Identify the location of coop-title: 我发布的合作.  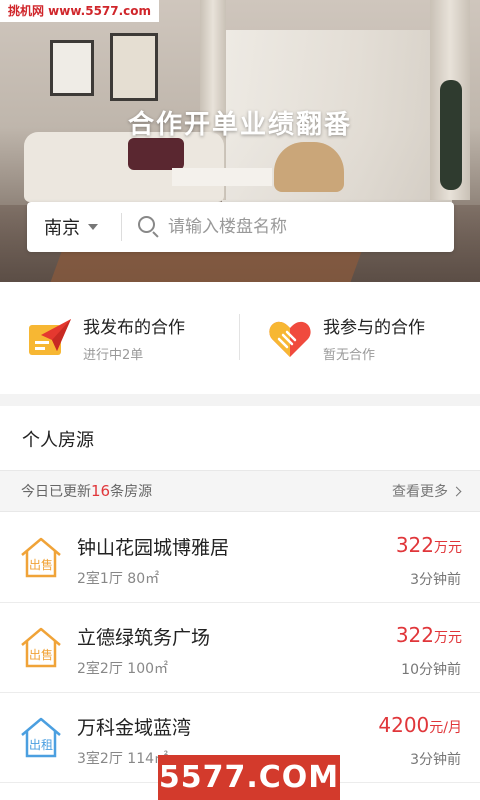
(134, 328).